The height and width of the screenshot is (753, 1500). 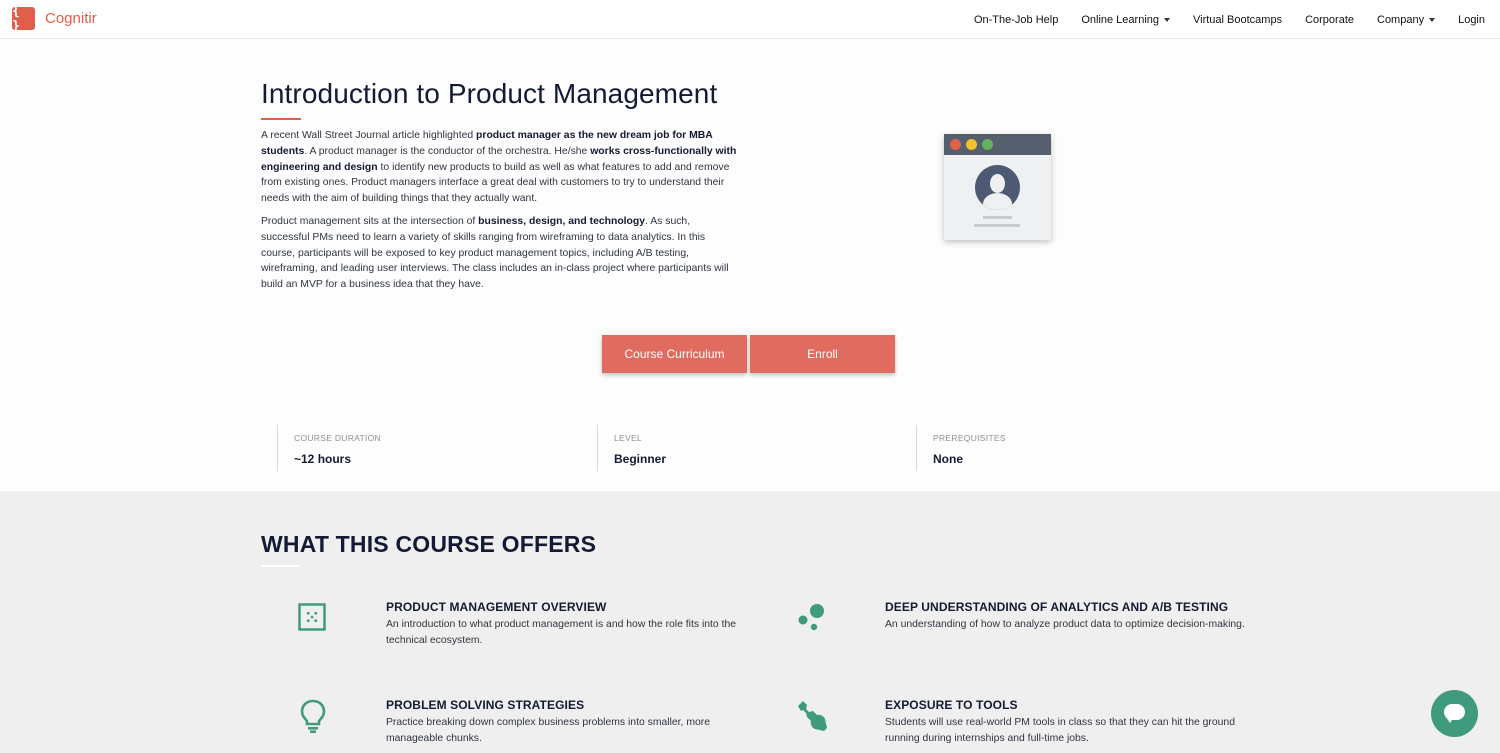 What do you see at coordinates (951, 705) in the screenshot?
I see `offer-title: EXPOSURE TO TOOLS` at bounding box center [951, 705].